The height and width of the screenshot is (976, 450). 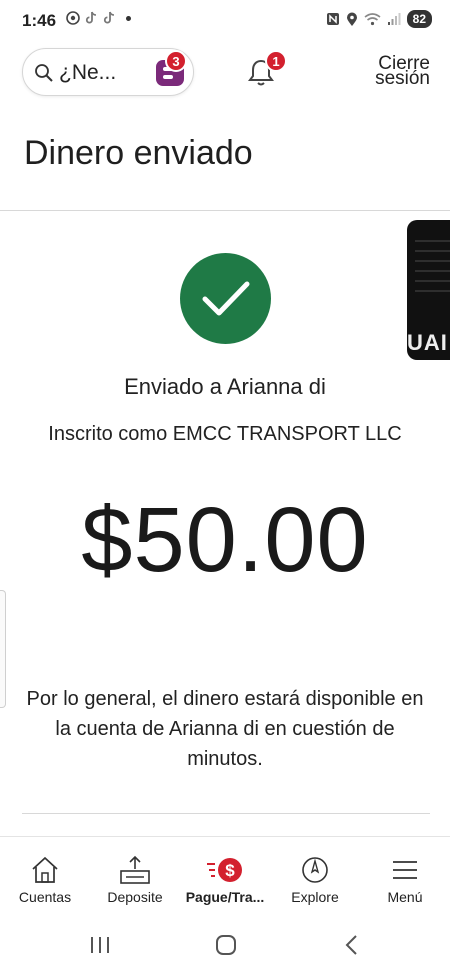 I want to click on success-check-icon, so click(x=225, y=298).